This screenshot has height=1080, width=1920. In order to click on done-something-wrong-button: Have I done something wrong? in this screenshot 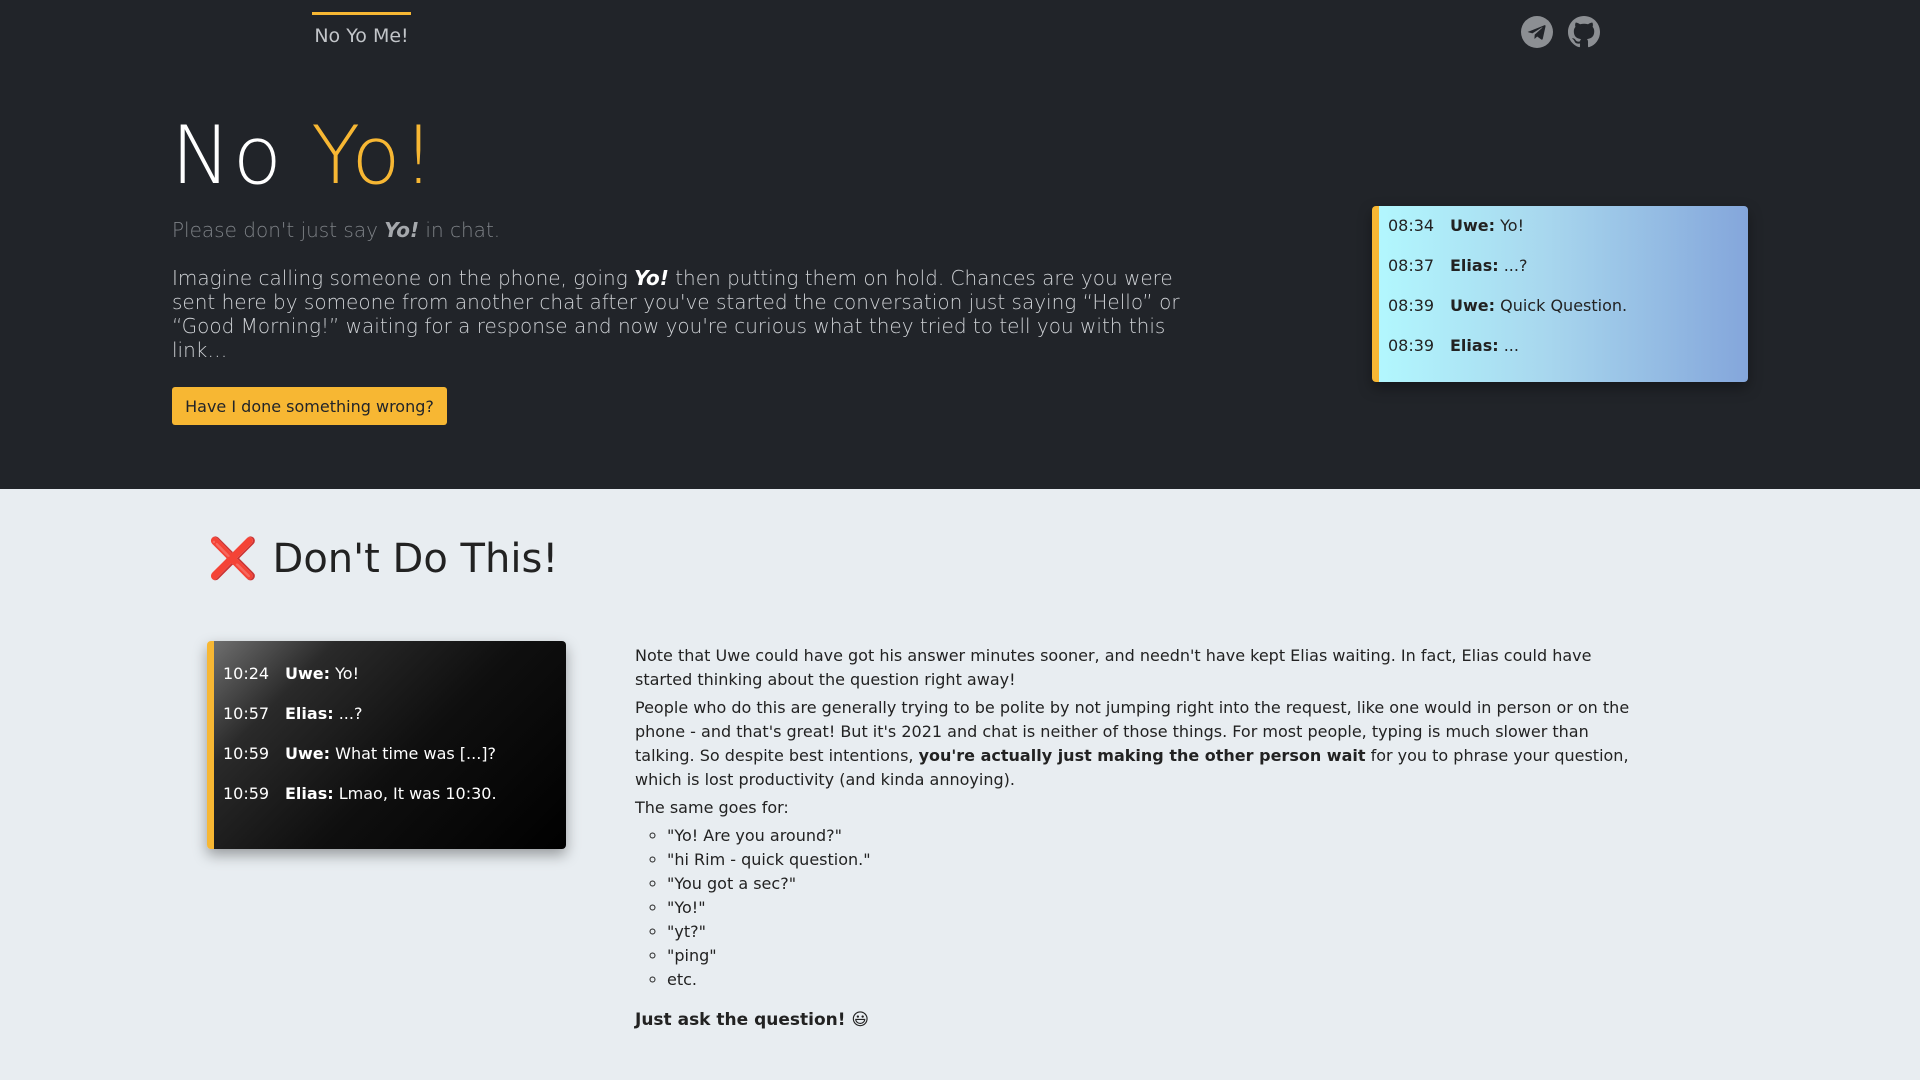, I will do `click(309, 406)`.